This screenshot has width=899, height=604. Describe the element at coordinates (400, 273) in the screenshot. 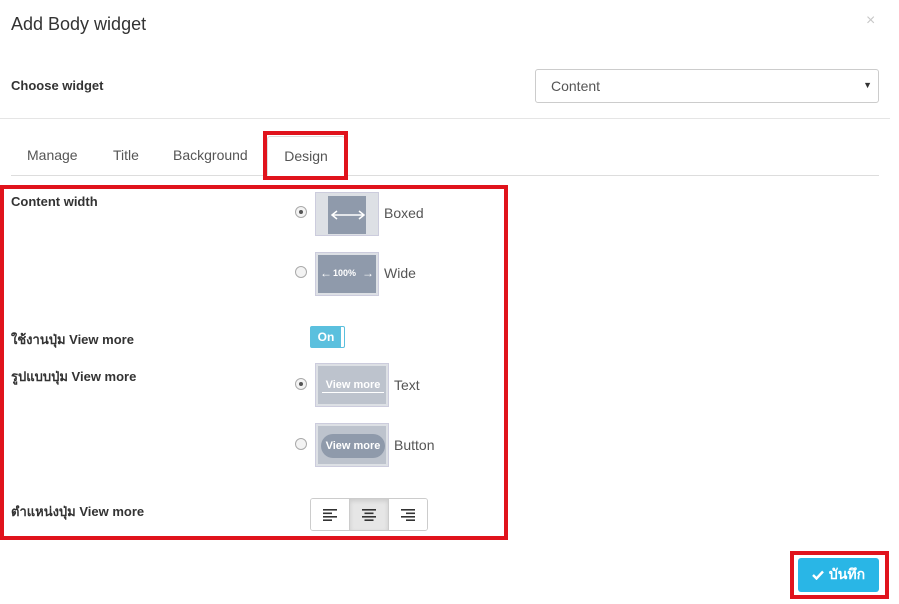

I see `wide-label: Wide` at that location.